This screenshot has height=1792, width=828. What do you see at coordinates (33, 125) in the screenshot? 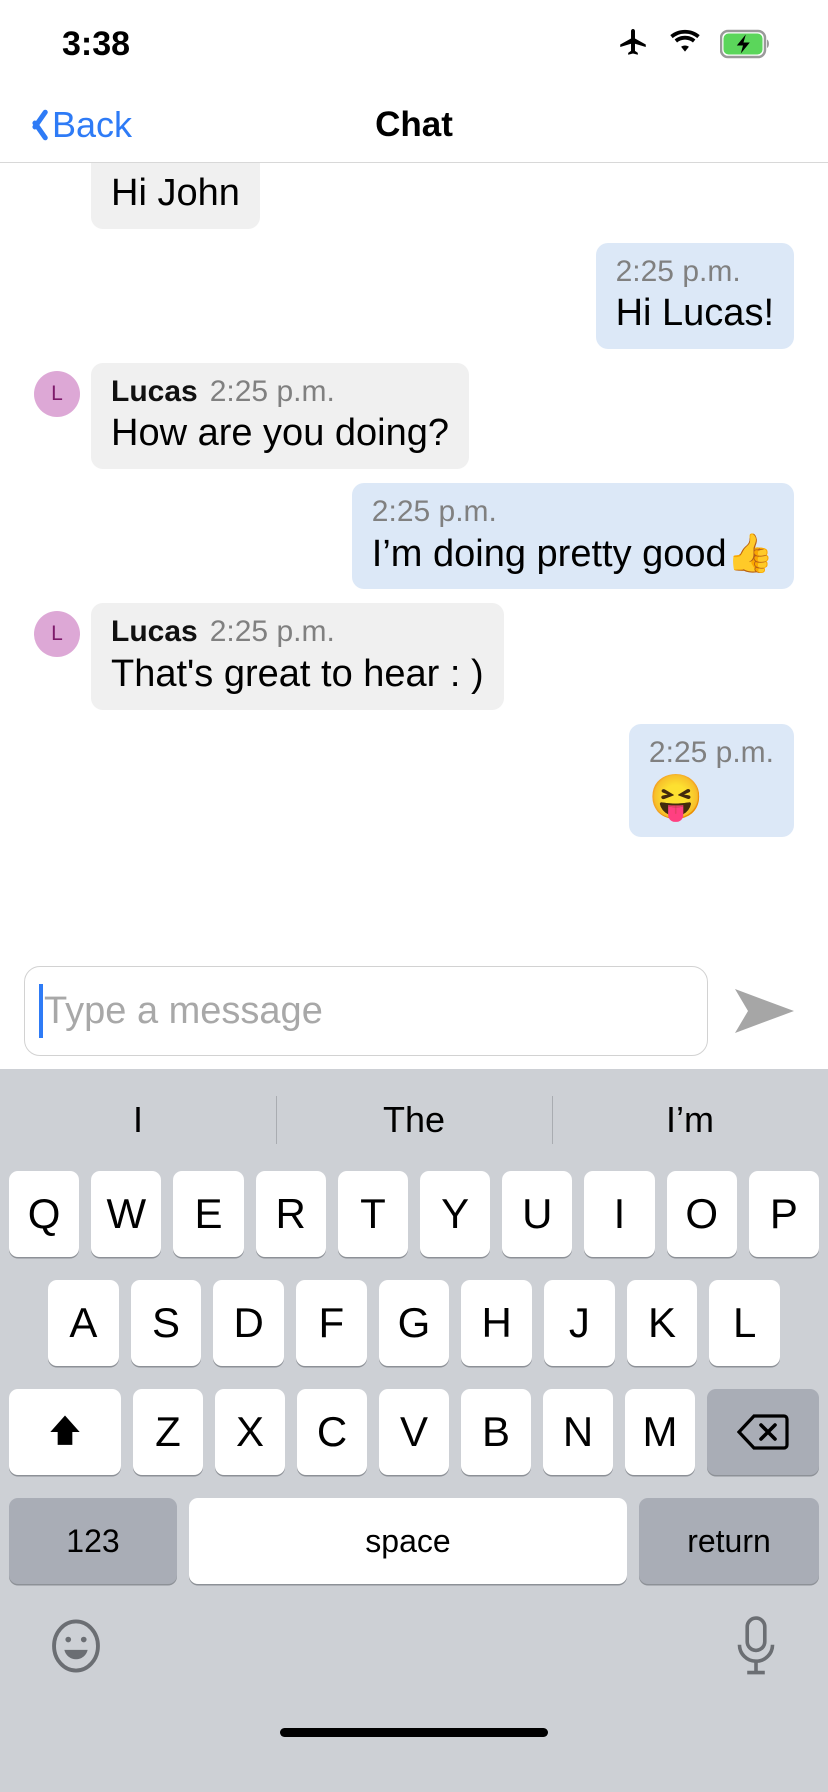
I see `chevron-left-icon` at bounding box center [33, 125].